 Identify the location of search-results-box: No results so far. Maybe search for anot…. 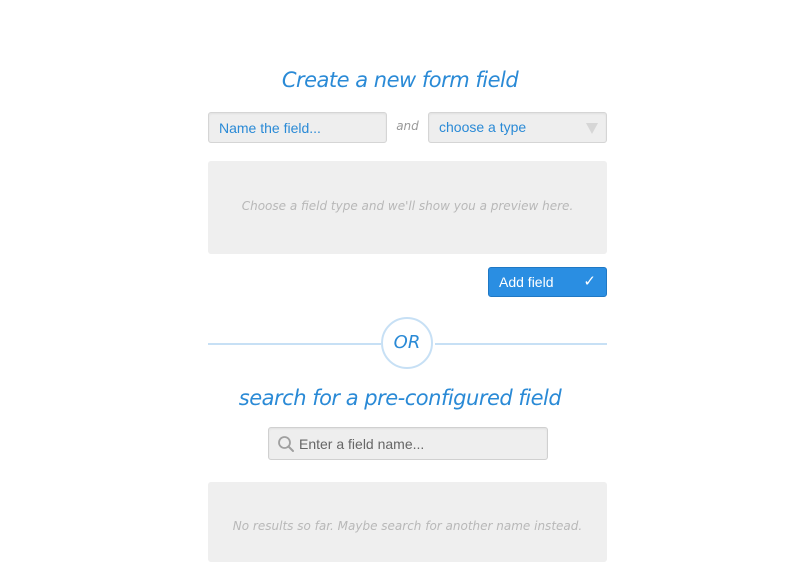
(407, 522).